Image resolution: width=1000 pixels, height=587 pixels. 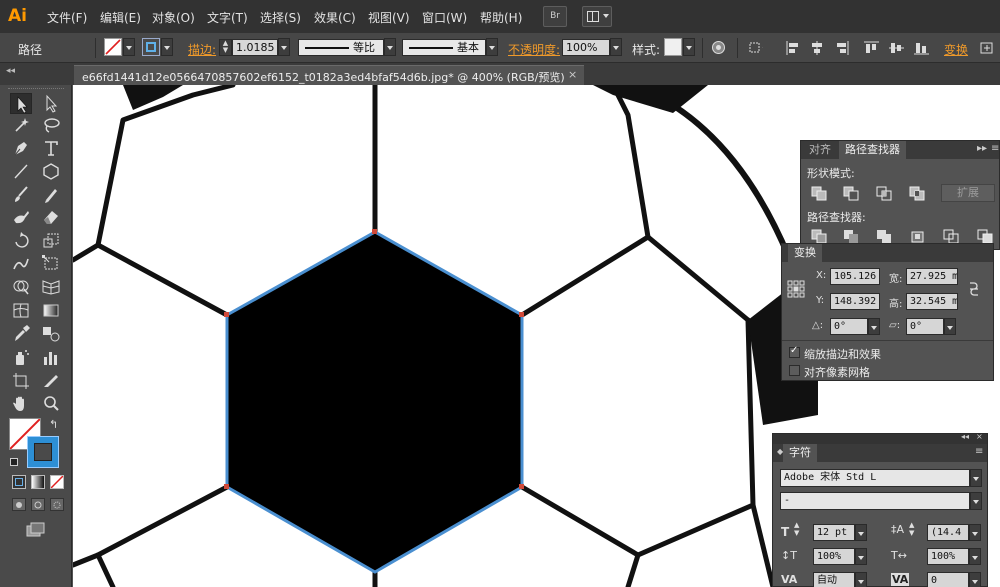 What do you see at coordinates (555, 16) in the screenshot?
I see `bridge-button: Br` at bounding box center [555, 16].